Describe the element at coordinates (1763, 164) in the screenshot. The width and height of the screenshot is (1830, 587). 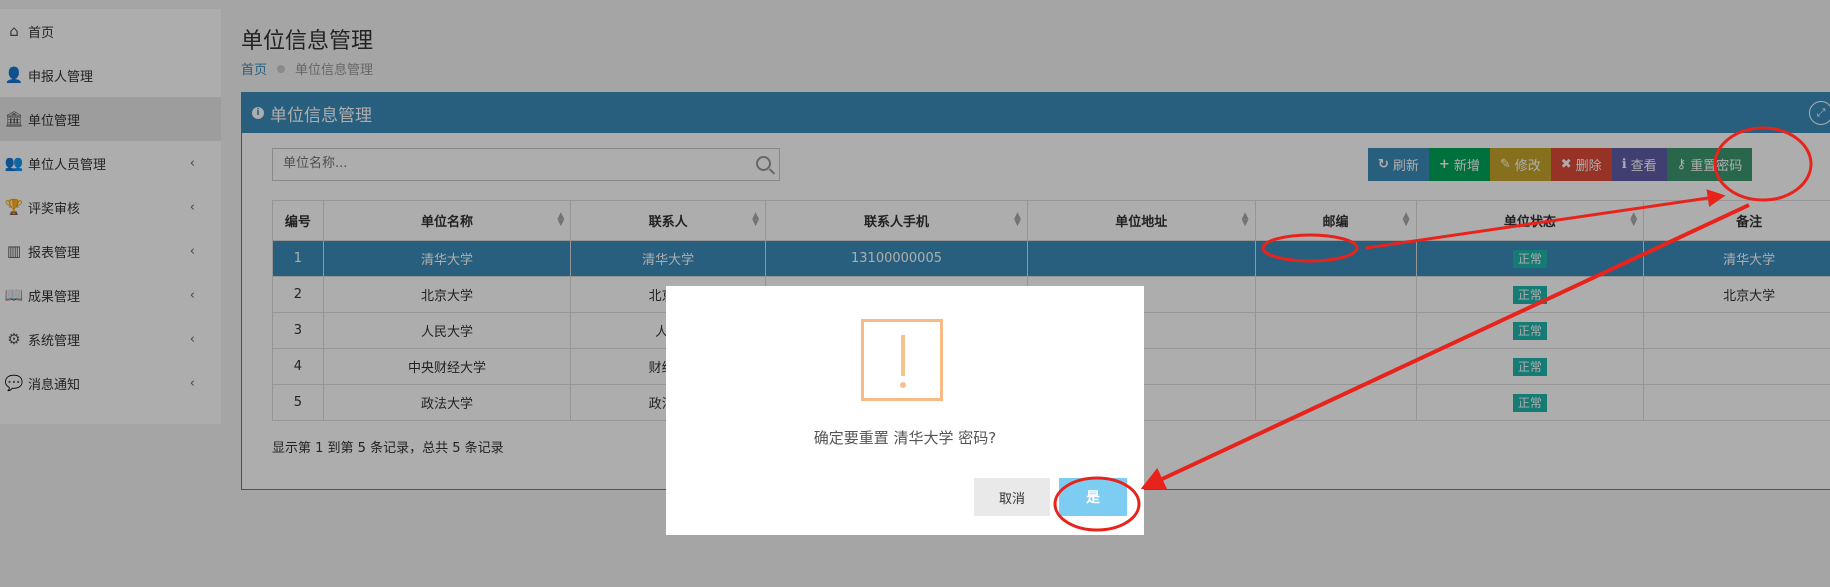
I see `highlight-reset-button` at that location.